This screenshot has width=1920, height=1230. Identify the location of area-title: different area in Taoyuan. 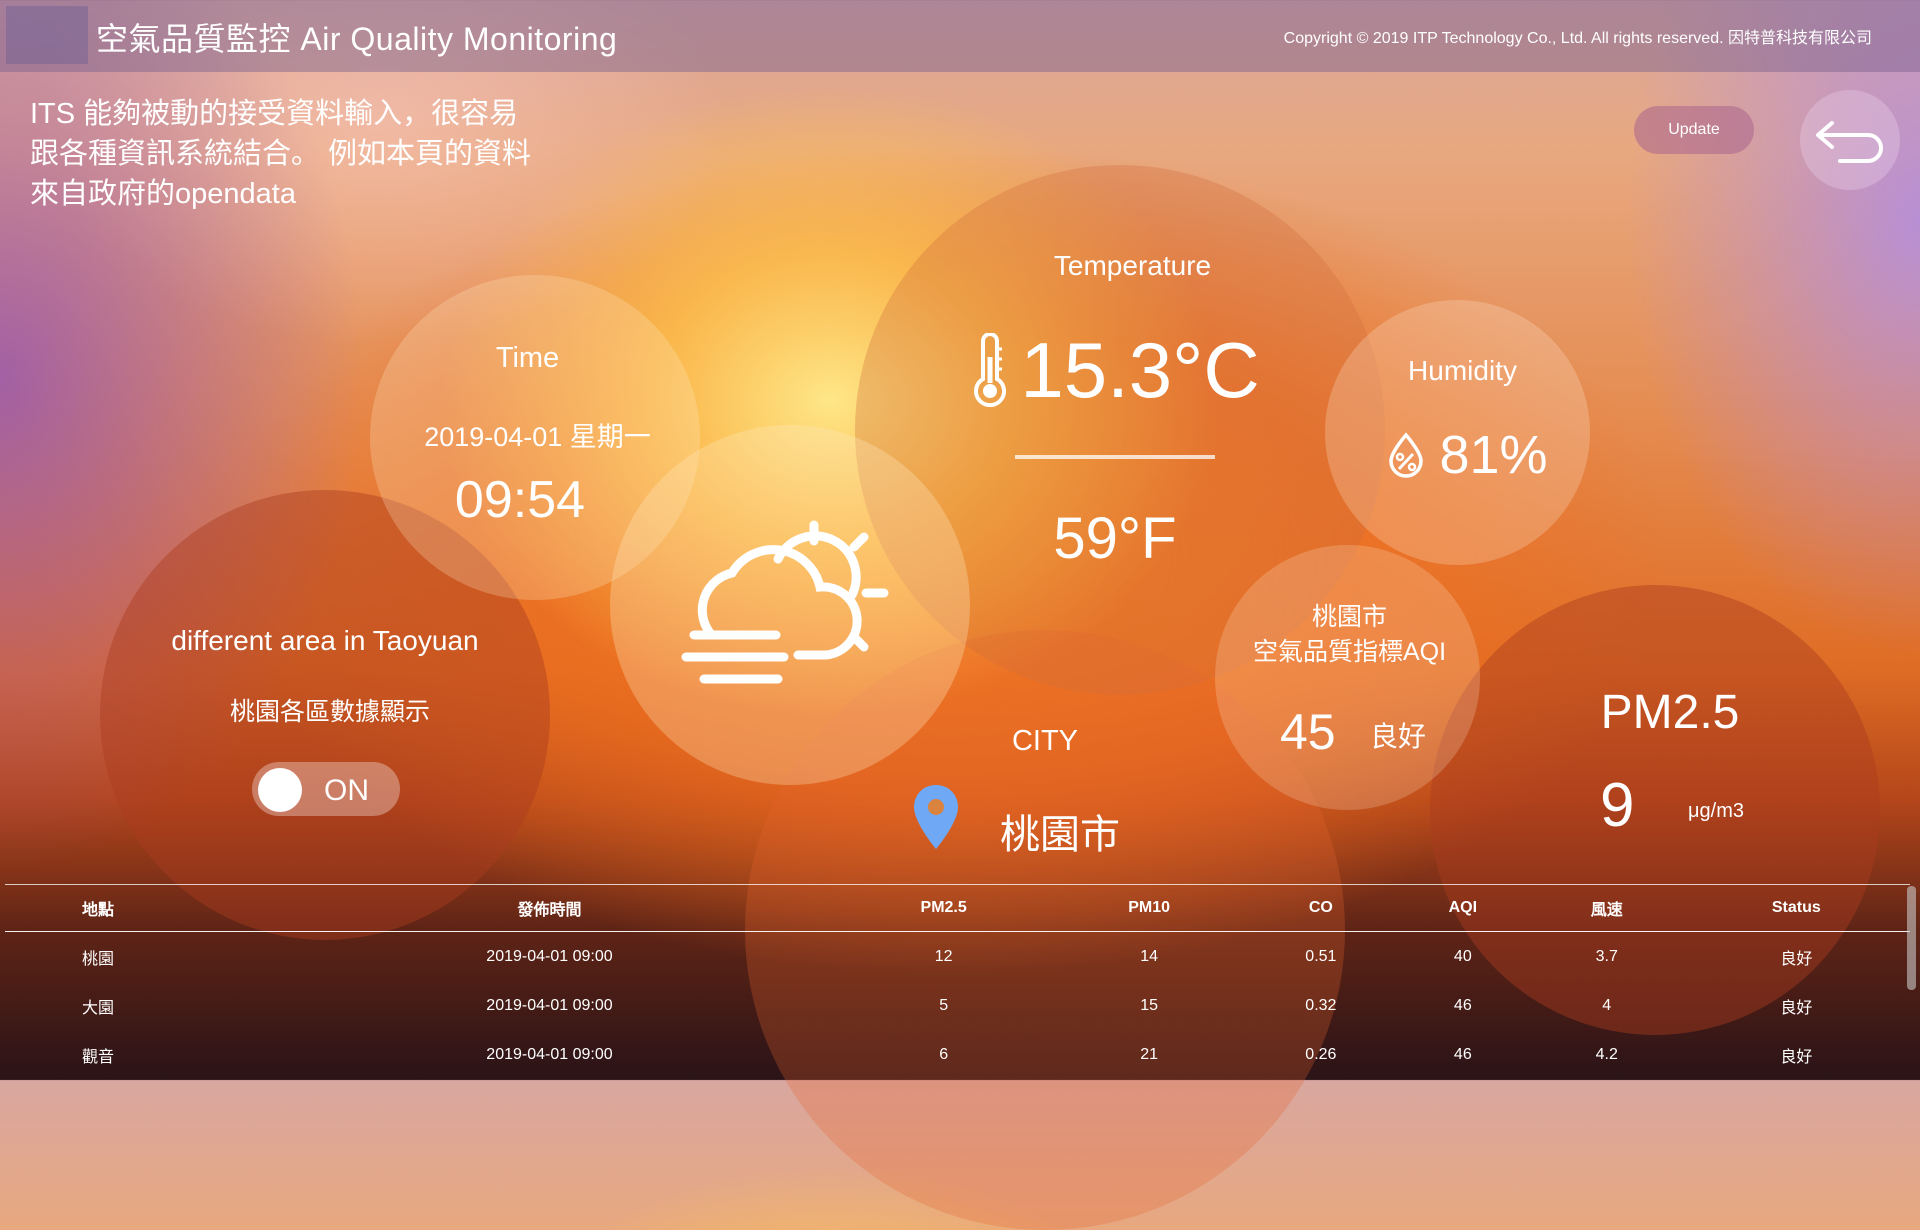
(325, 640).